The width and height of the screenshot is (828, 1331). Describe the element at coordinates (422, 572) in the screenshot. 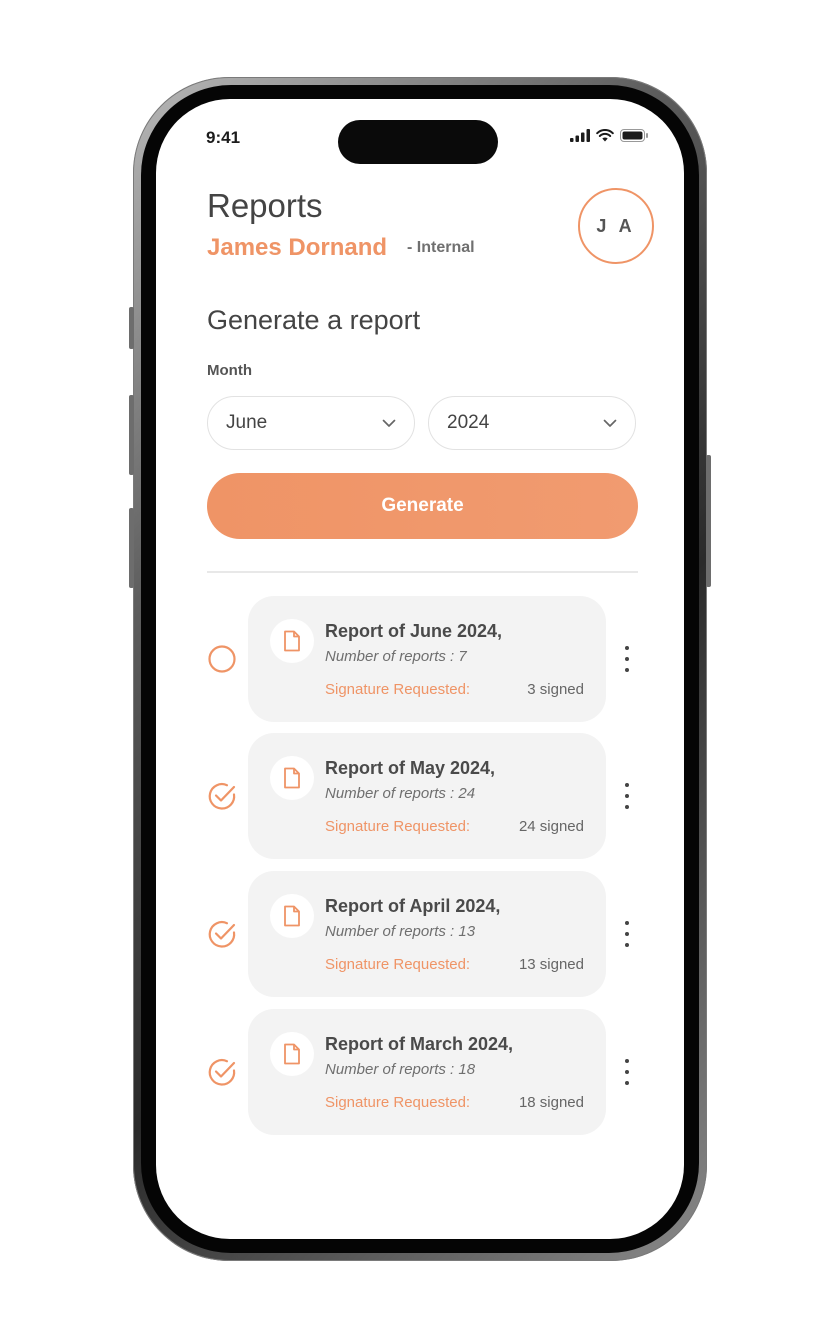

I see `divider` at that location.